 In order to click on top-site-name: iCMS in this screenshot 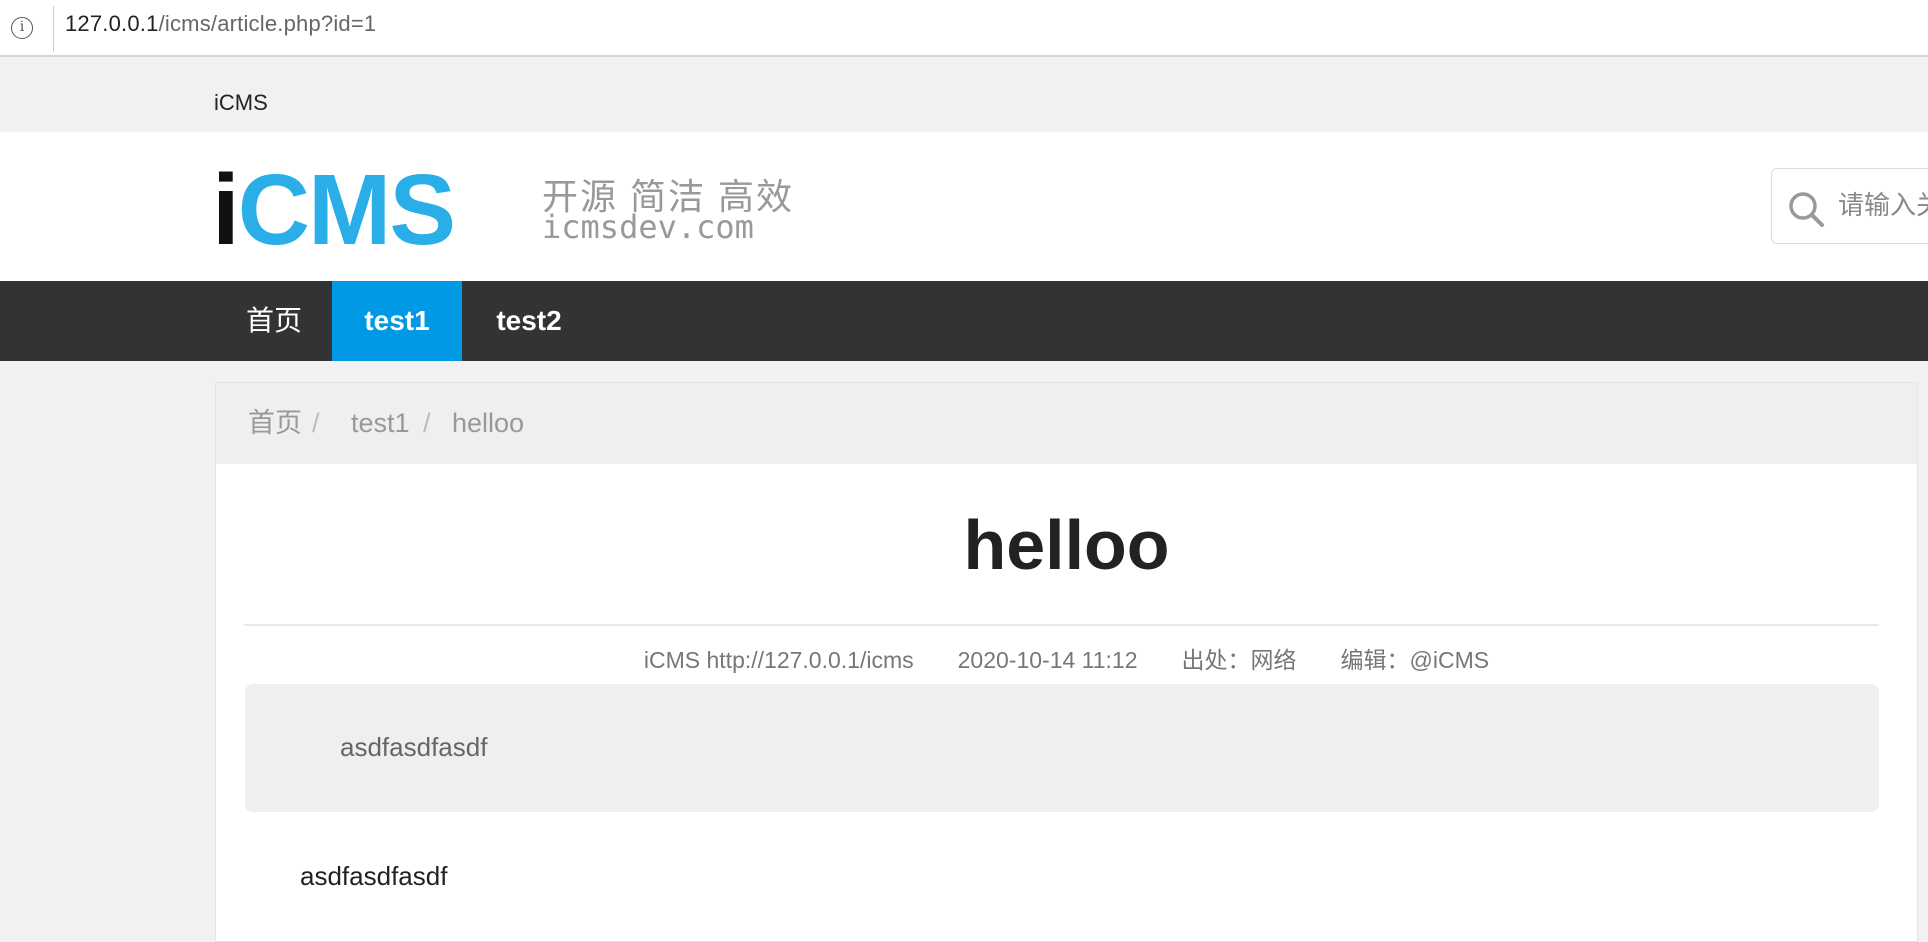, I will do `click(241, 103)`.